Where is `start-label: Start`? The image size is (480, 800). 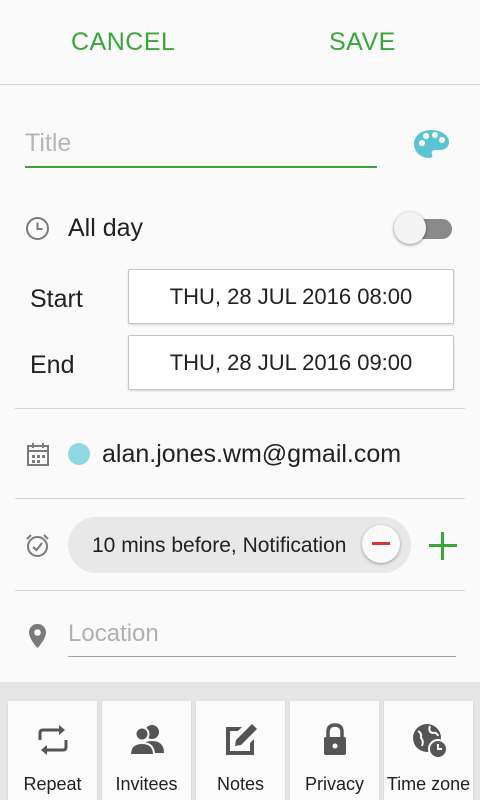 start-label: Start is located at coordinates (56, 299).